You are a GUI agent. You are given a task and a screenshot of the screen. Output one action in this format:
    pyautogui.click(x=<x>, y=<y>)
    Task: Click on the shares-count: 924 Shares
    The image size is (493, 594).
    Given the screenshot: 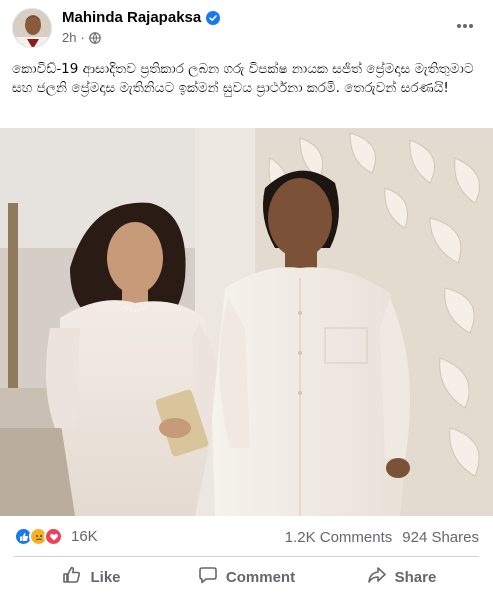 What is the action you would take?
    pyautogui.click(x=440, y=537)
    